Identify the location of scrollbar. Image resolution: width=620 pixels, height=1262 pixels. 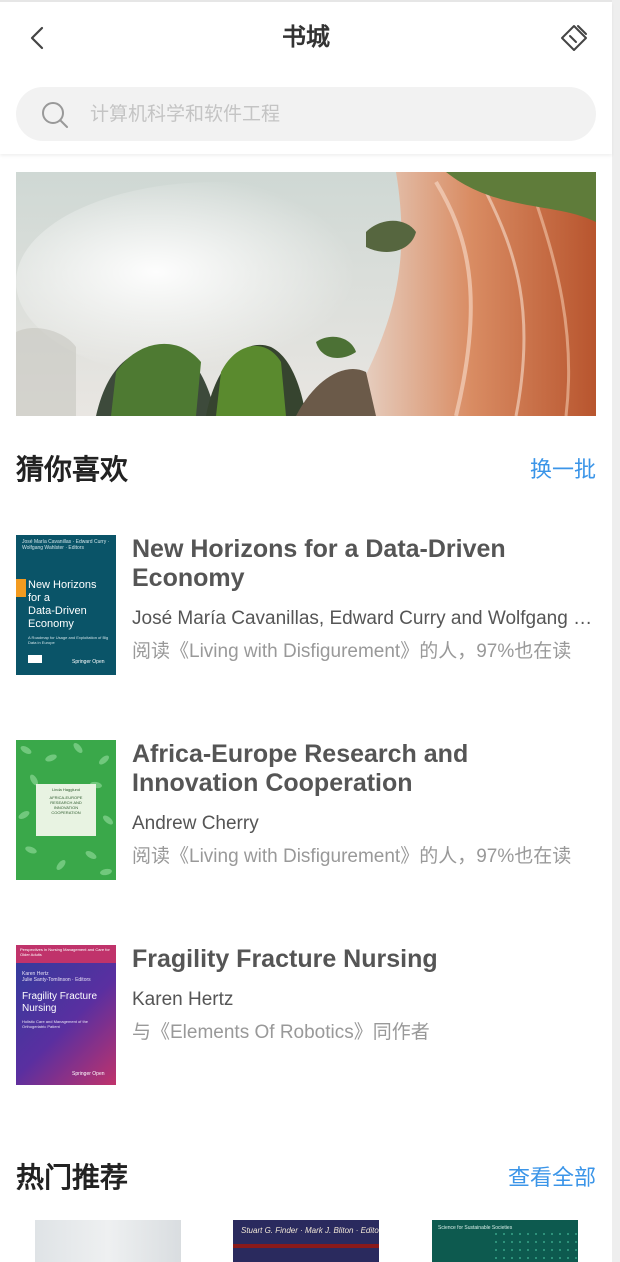
(616, 631).